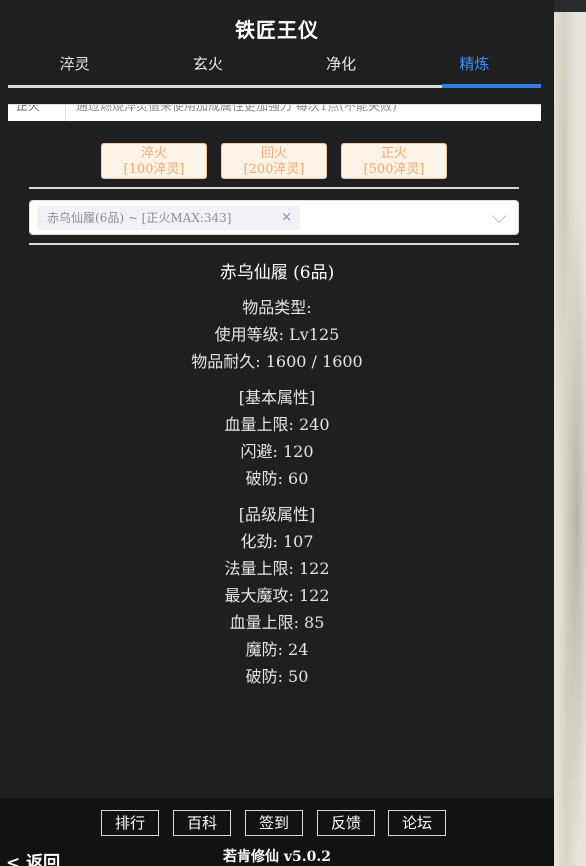 Image resolution: width=586 pixels, height=866 pixels. Describe the element at coordinates (274, 244) in the screenshot. I see `divider-bottom` at that location.